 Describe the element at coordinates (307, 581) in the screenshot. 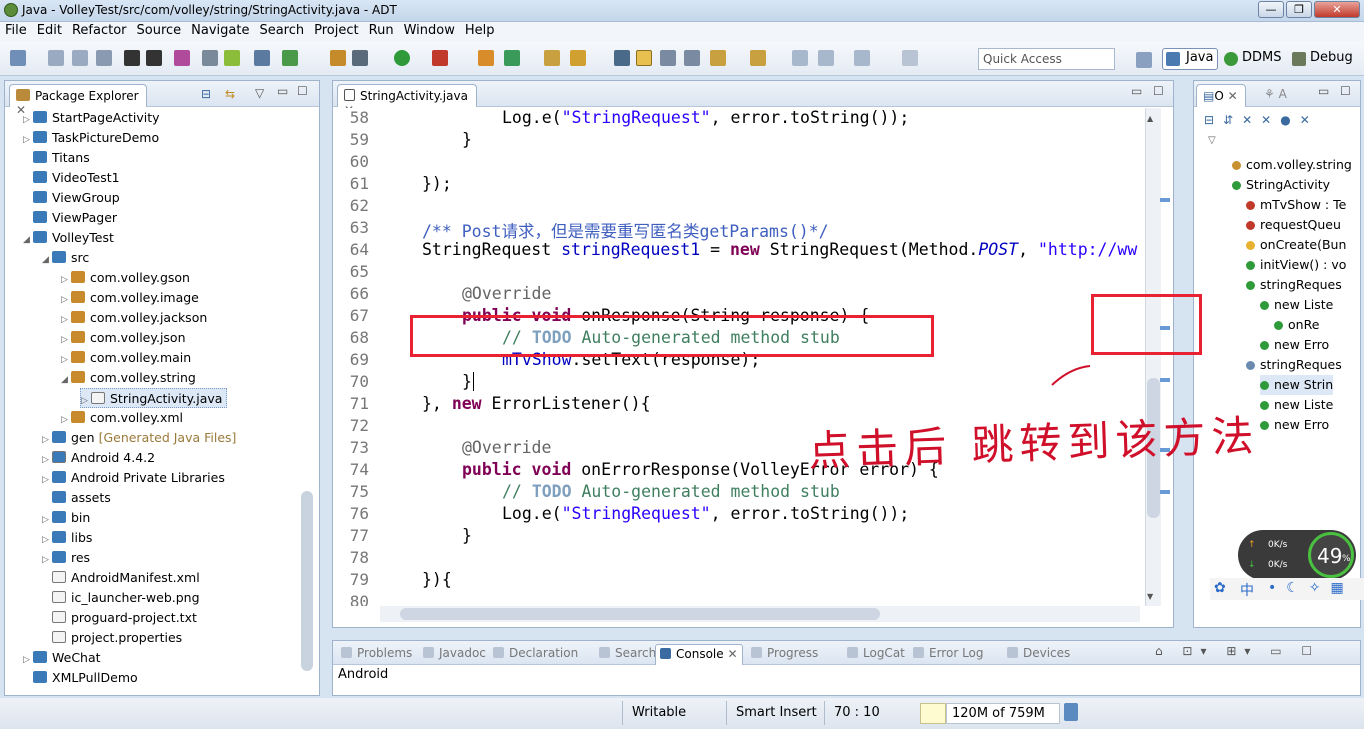

I see `package-scrollbar` at that location.